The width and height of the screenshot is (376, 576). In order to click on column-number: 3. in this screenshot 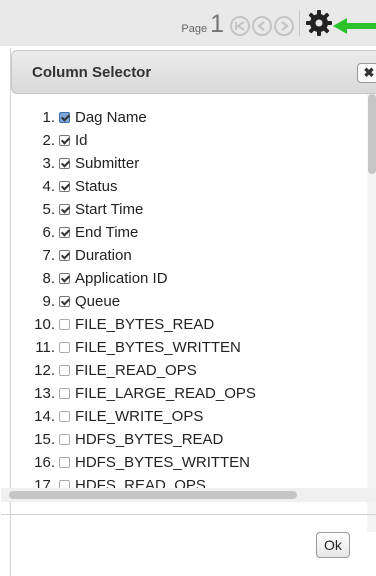, I will do `click(48, 163)`.